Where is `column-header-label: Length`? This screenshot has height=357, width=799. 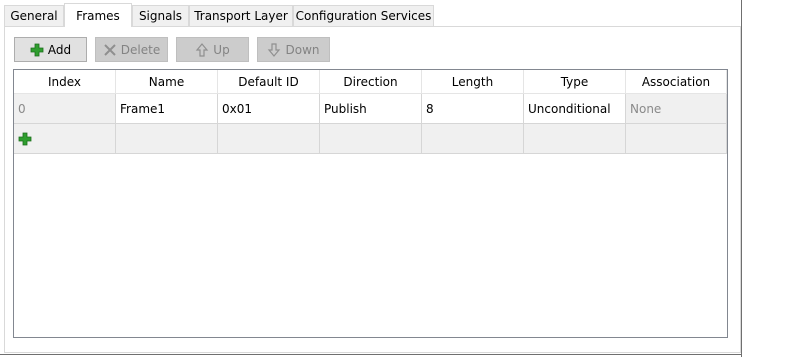
column-header-label: Length is located at coordinates (472, 81).